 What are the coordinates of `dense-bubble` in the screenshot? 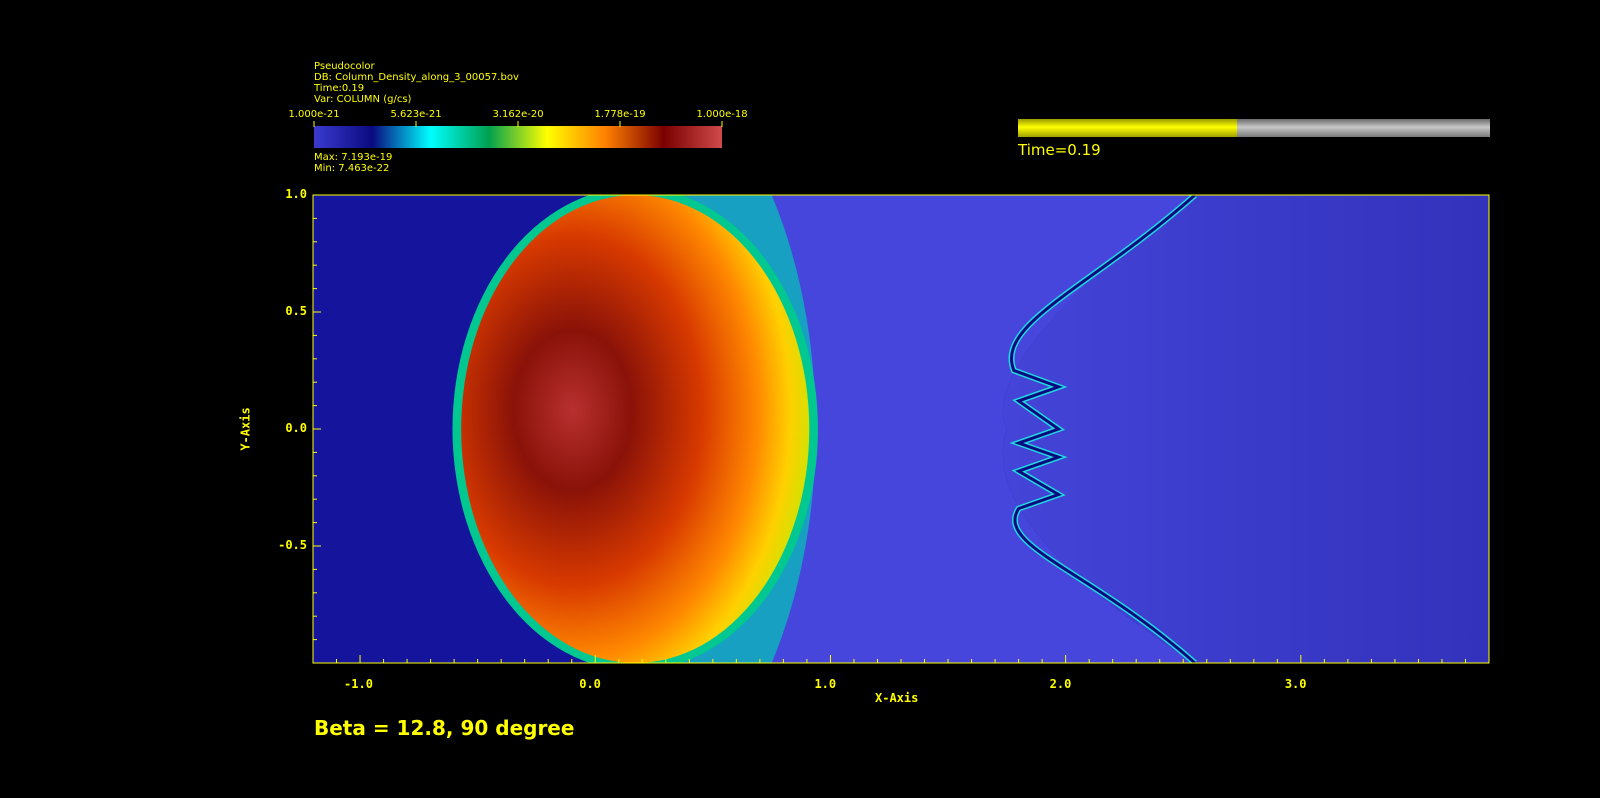 It's located at (635, 429).